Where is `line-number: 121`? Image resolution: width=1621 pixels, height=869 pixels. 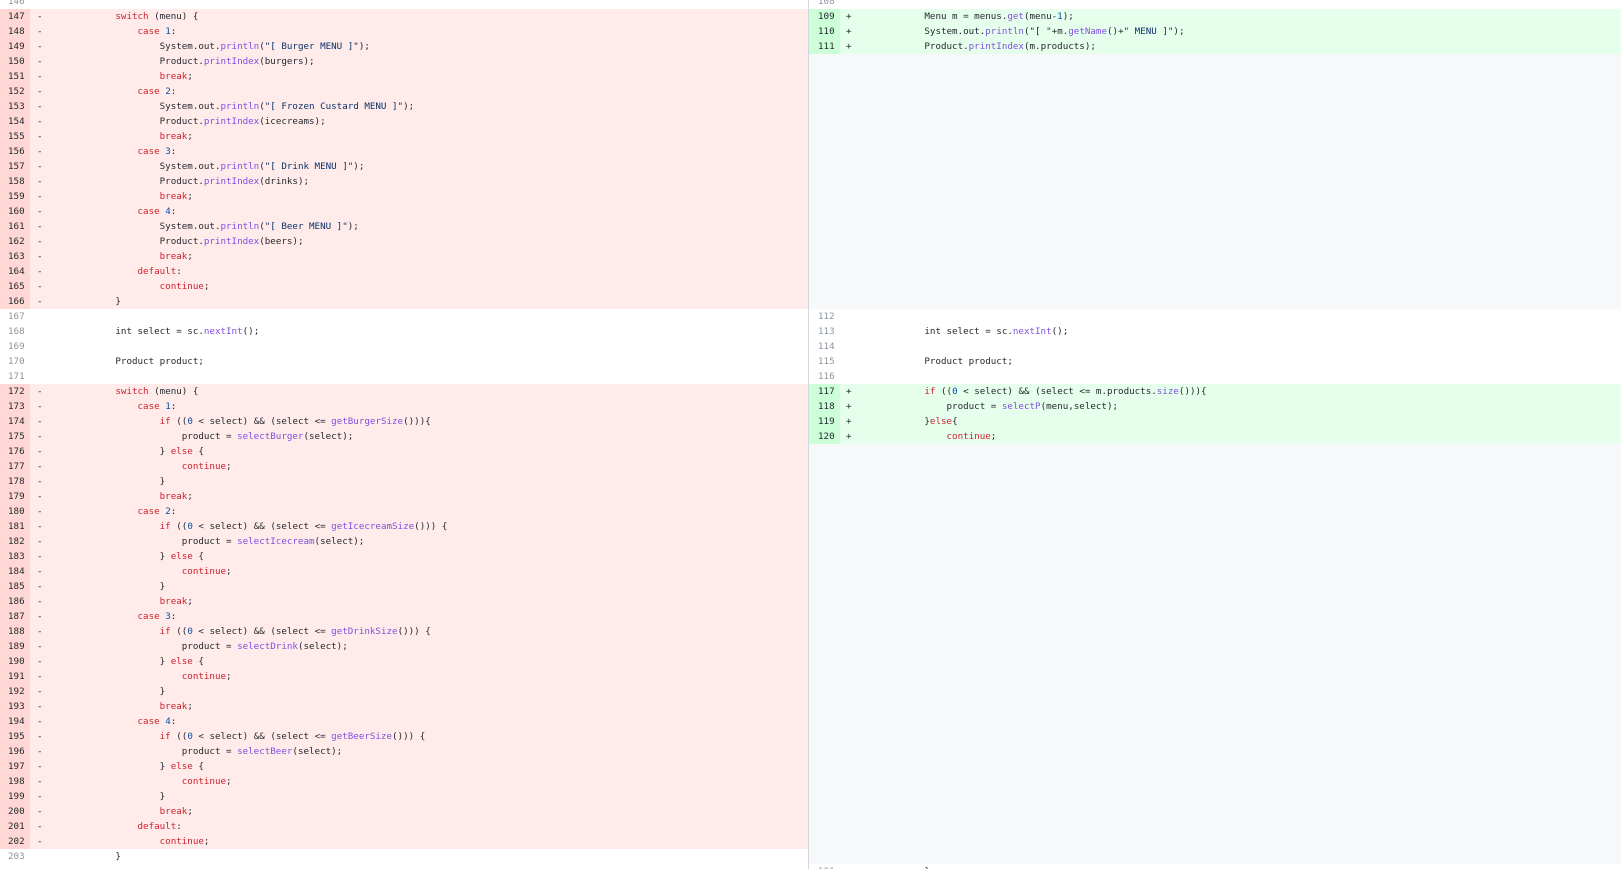
line-number: 121 is located at coordinates (824, 866).